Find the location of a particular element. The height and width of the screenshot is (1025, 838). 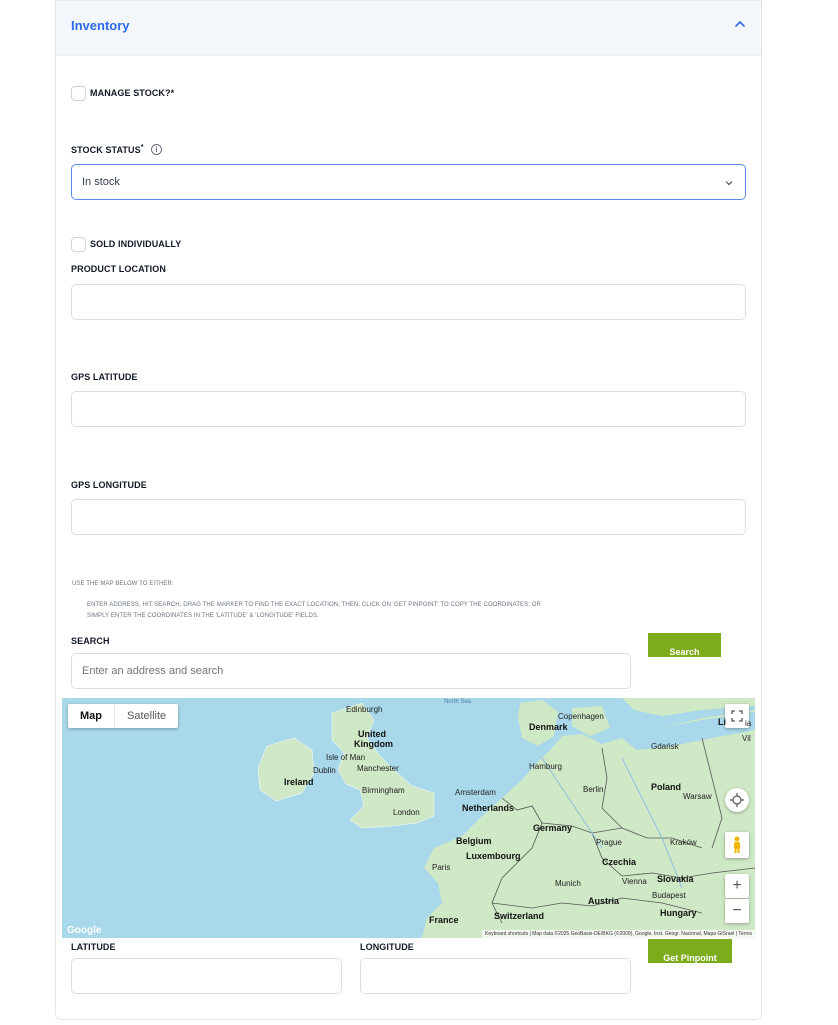

manage-stock-checkbox is located at coordinates (78, 93).